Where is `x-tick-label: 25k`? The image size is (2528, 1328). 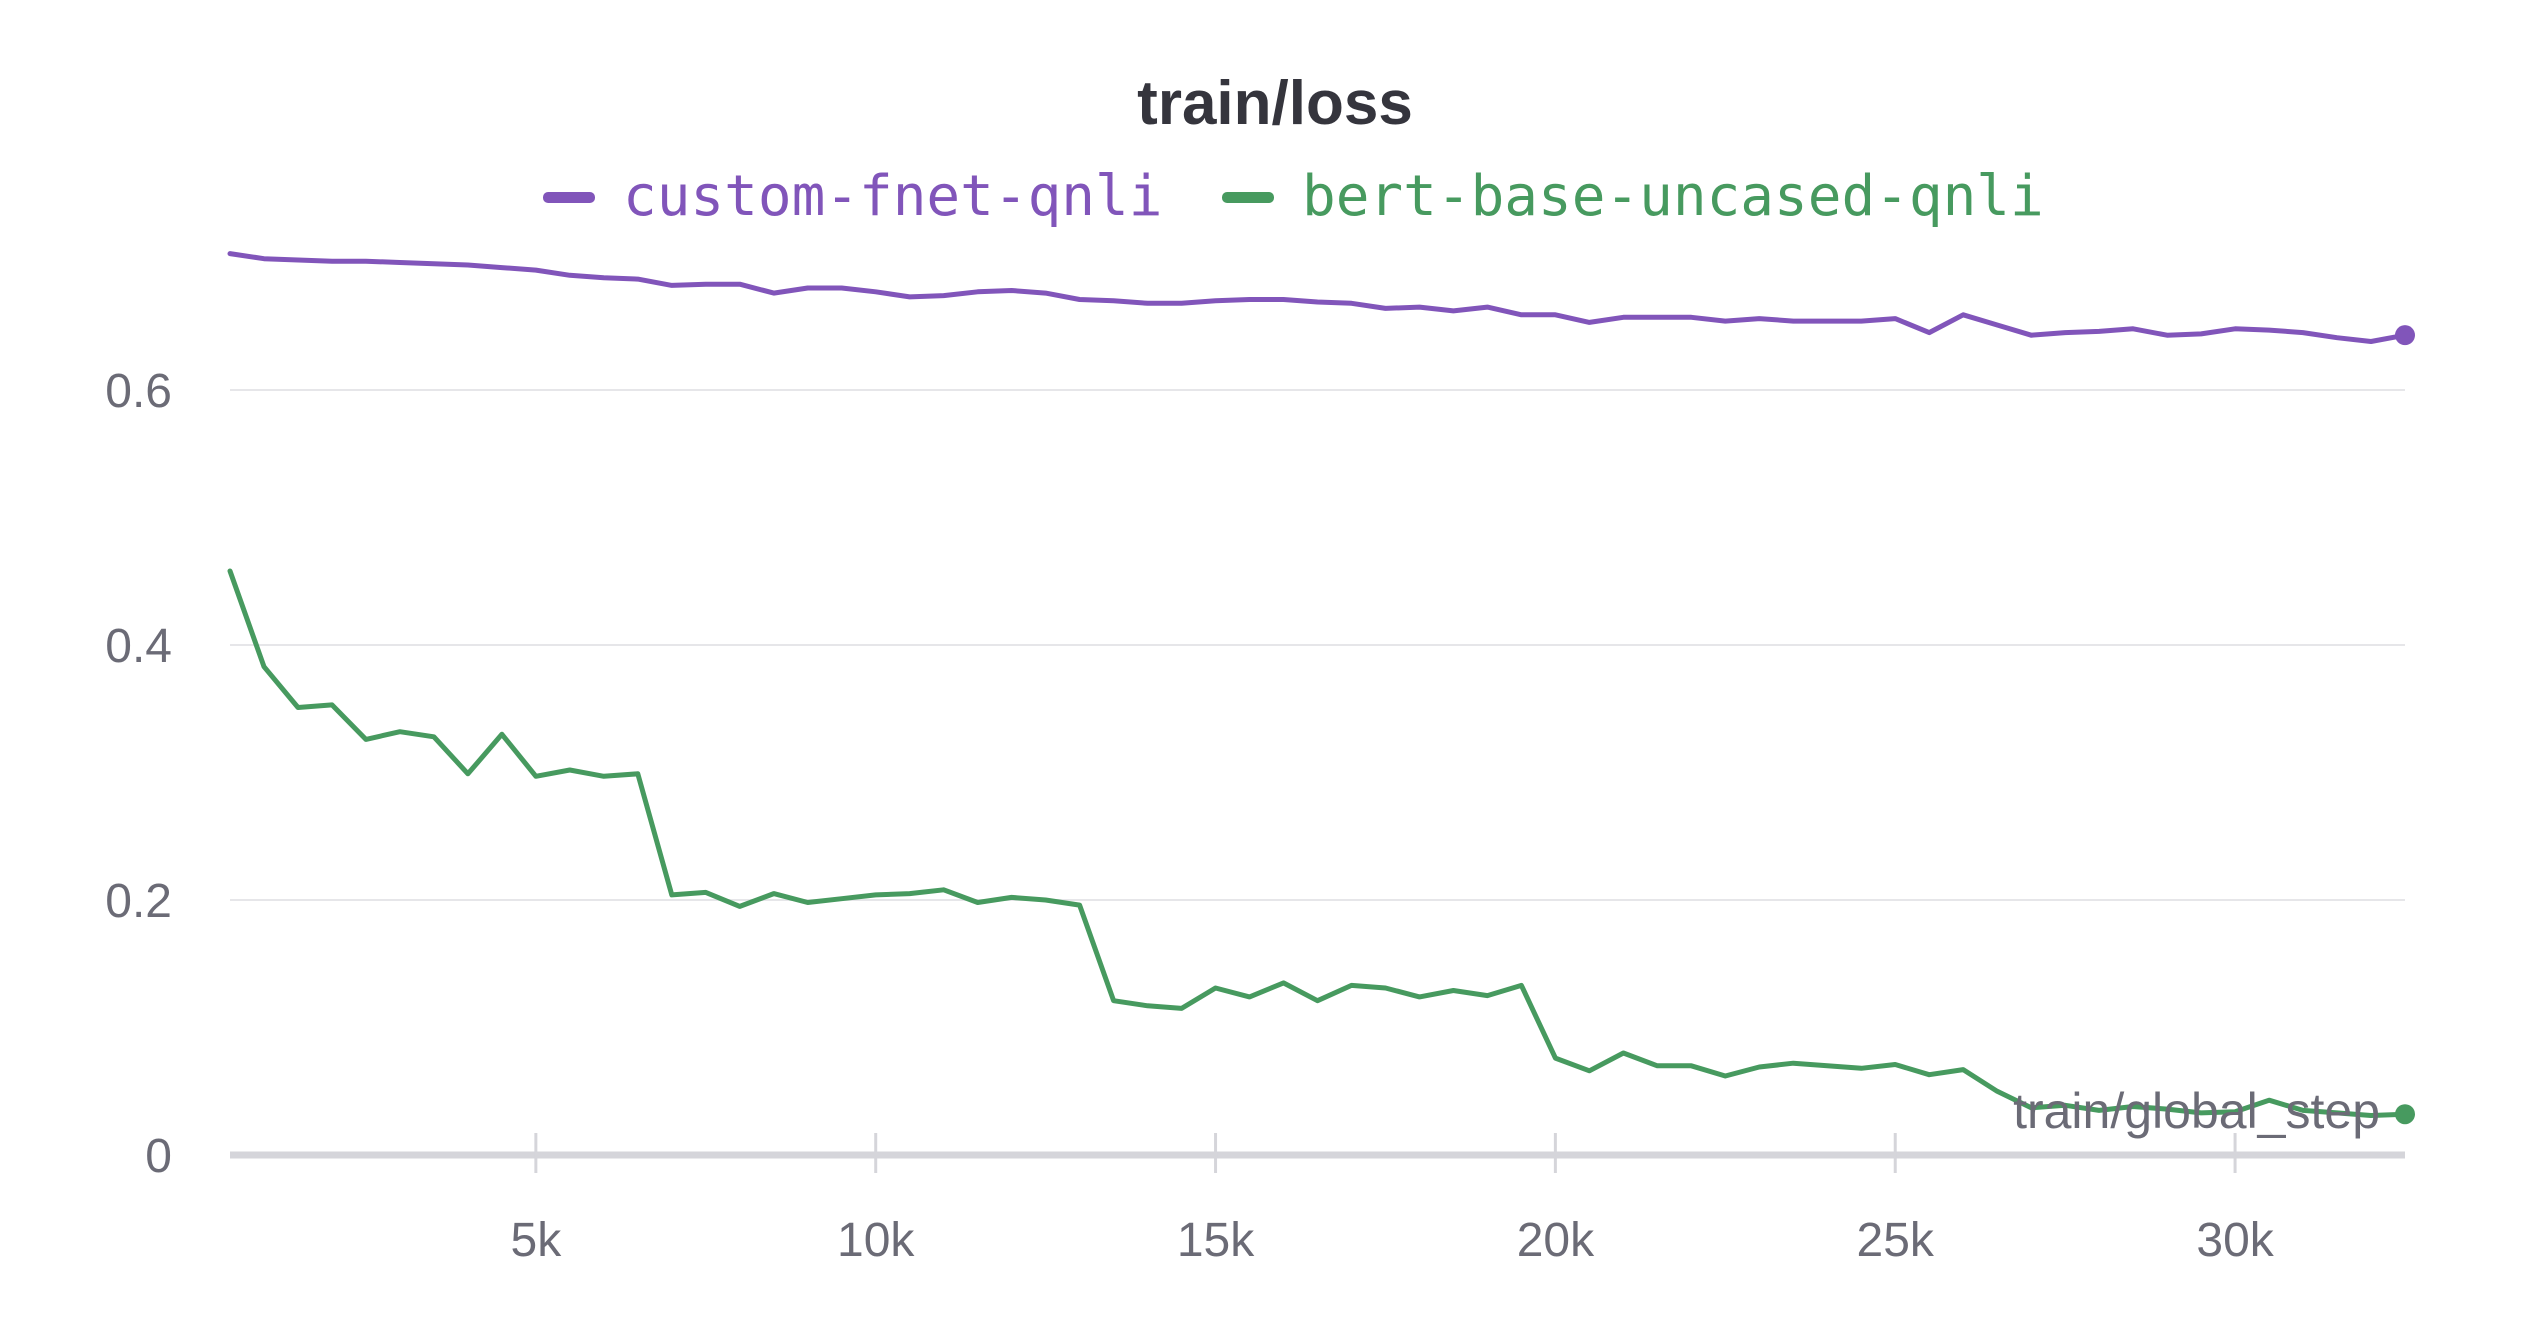 x-tick-label: 25k is located at coordinates (1896, 1240).